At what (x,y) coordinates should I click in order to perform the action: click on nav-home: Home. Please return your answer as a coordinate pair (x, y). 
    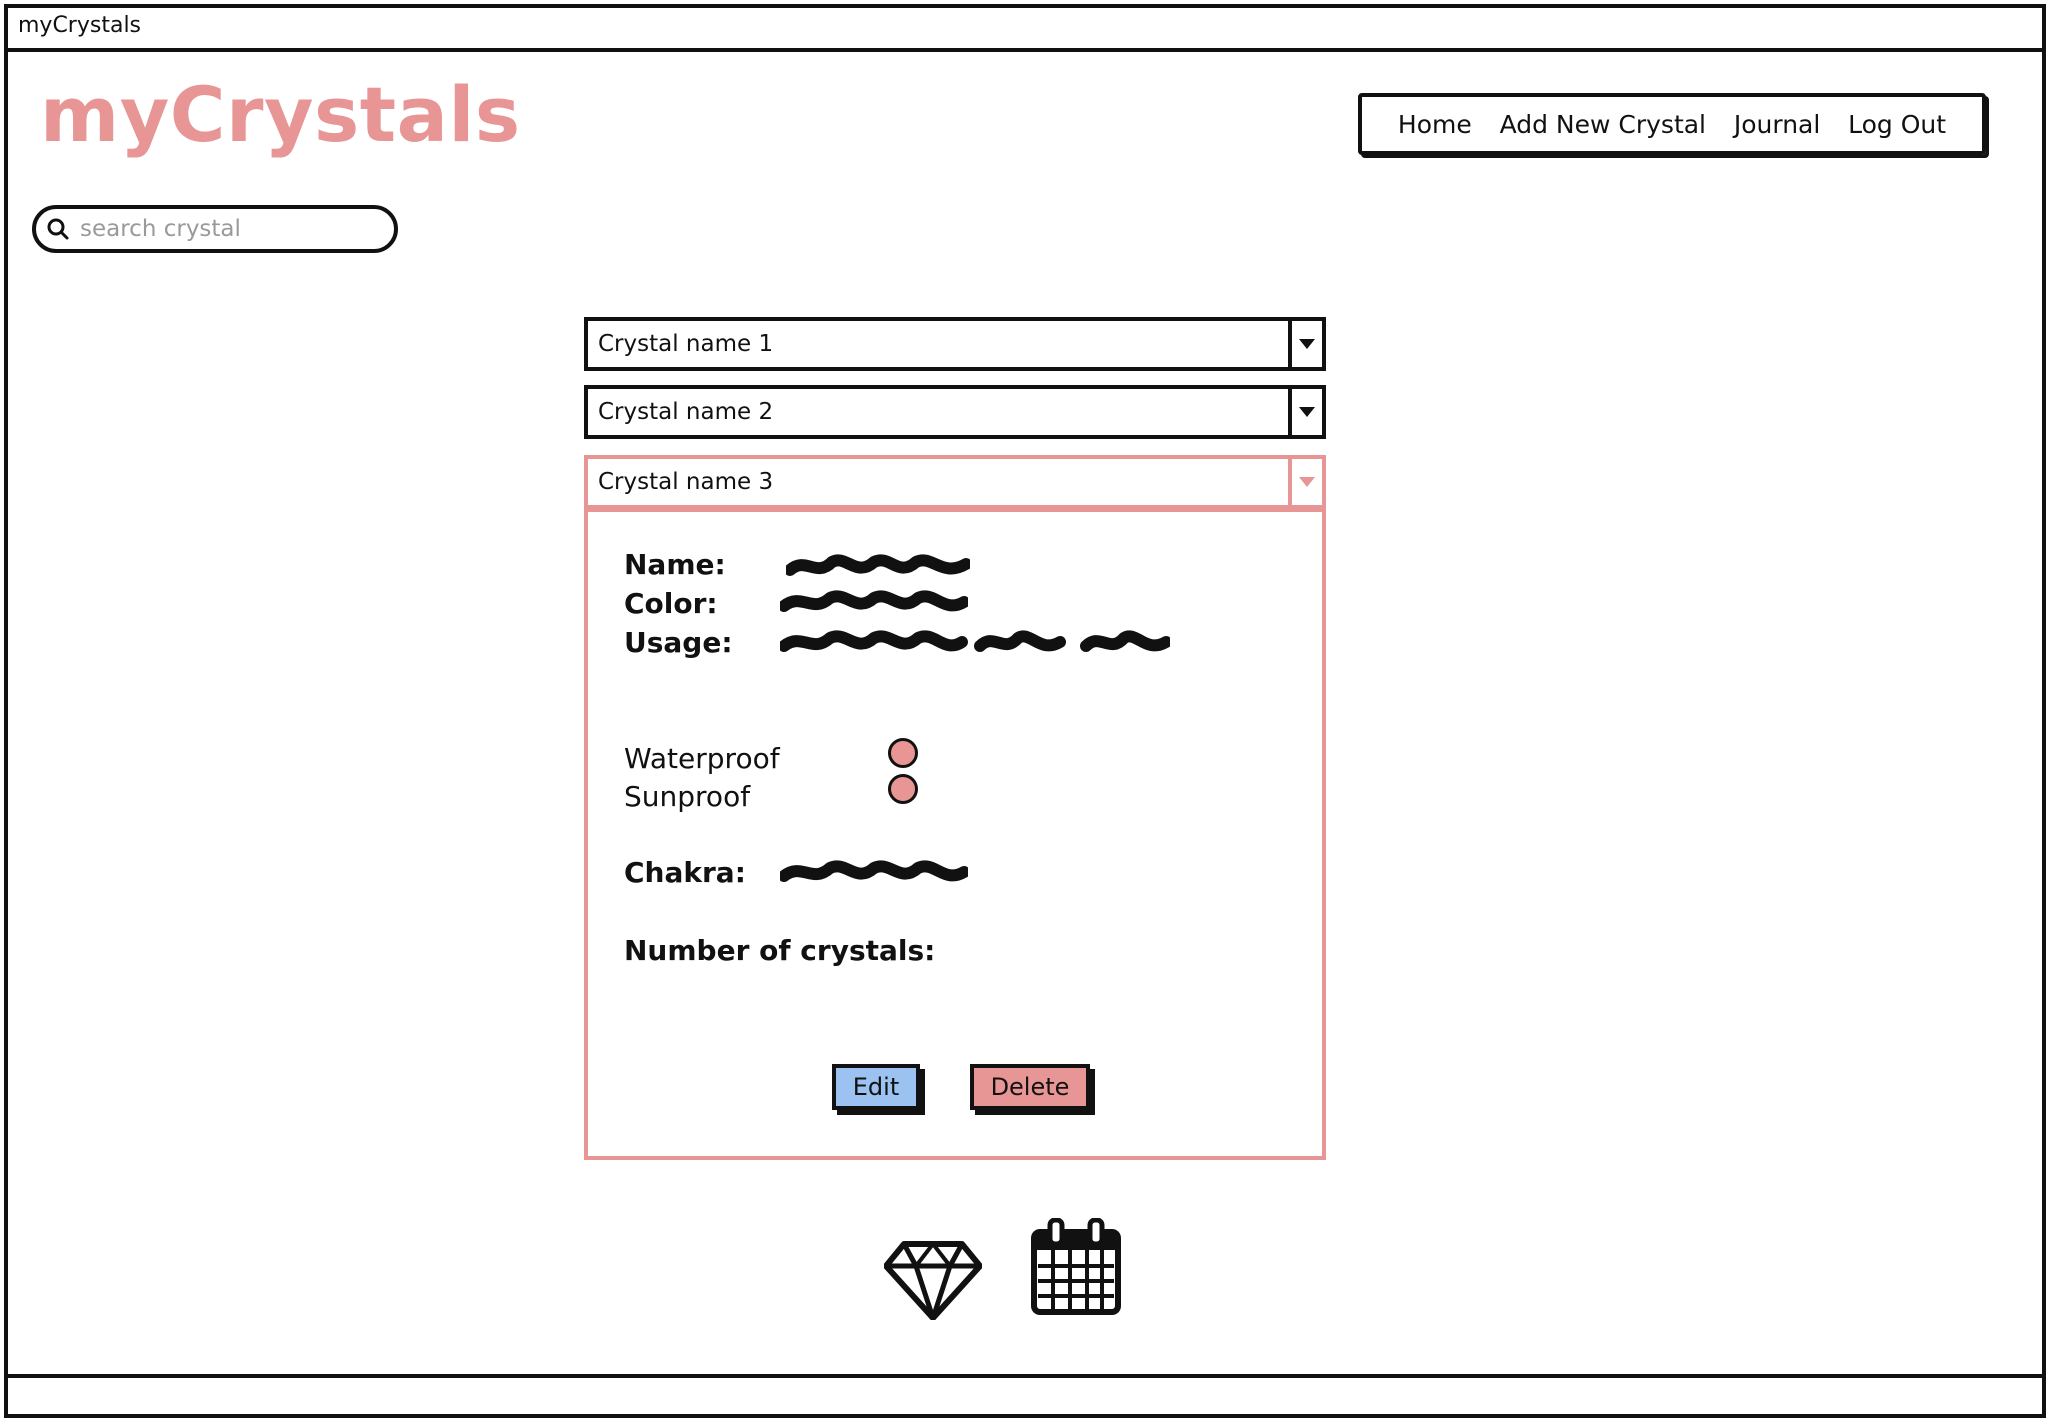
    Looking at the image, I should click on (1435, 124).